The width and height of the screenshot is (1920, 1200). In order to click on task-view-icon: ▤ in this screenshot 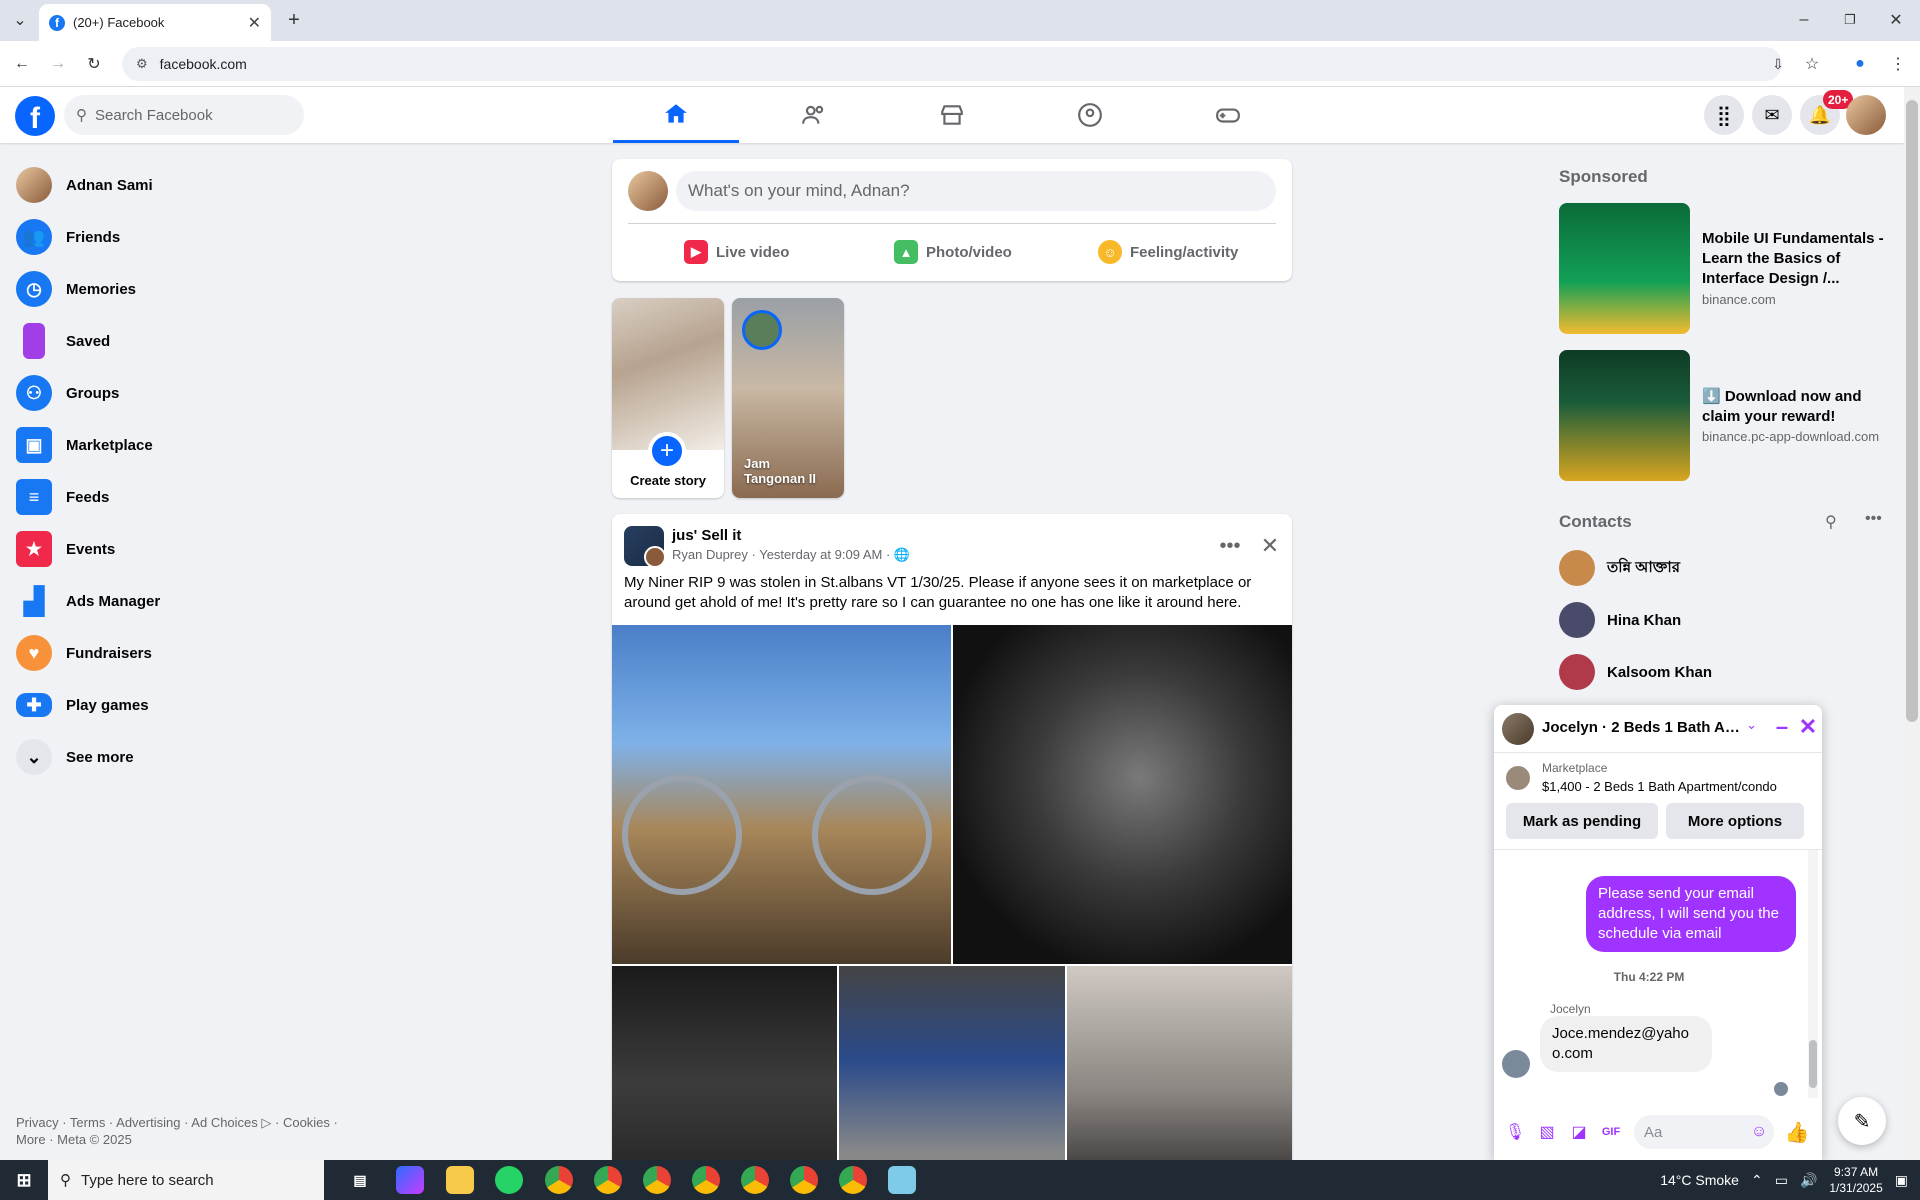, I will do `click(360, 1180)`.